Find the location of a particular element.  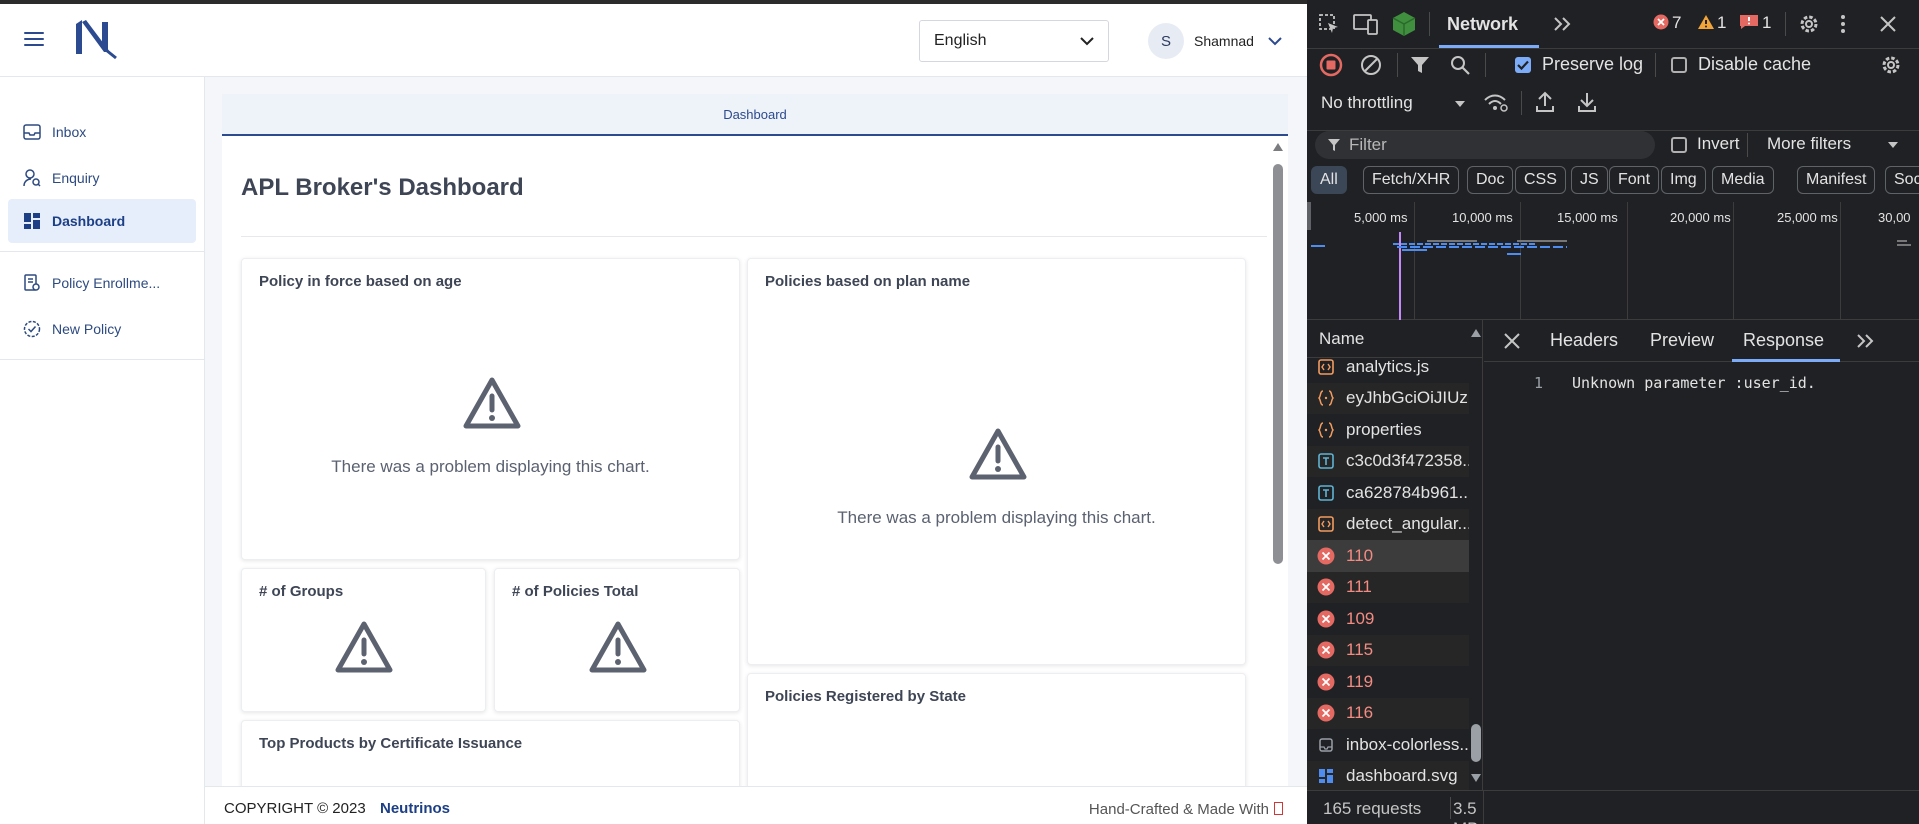

request-row: analytics.js is located at coordinates (1388, 370).